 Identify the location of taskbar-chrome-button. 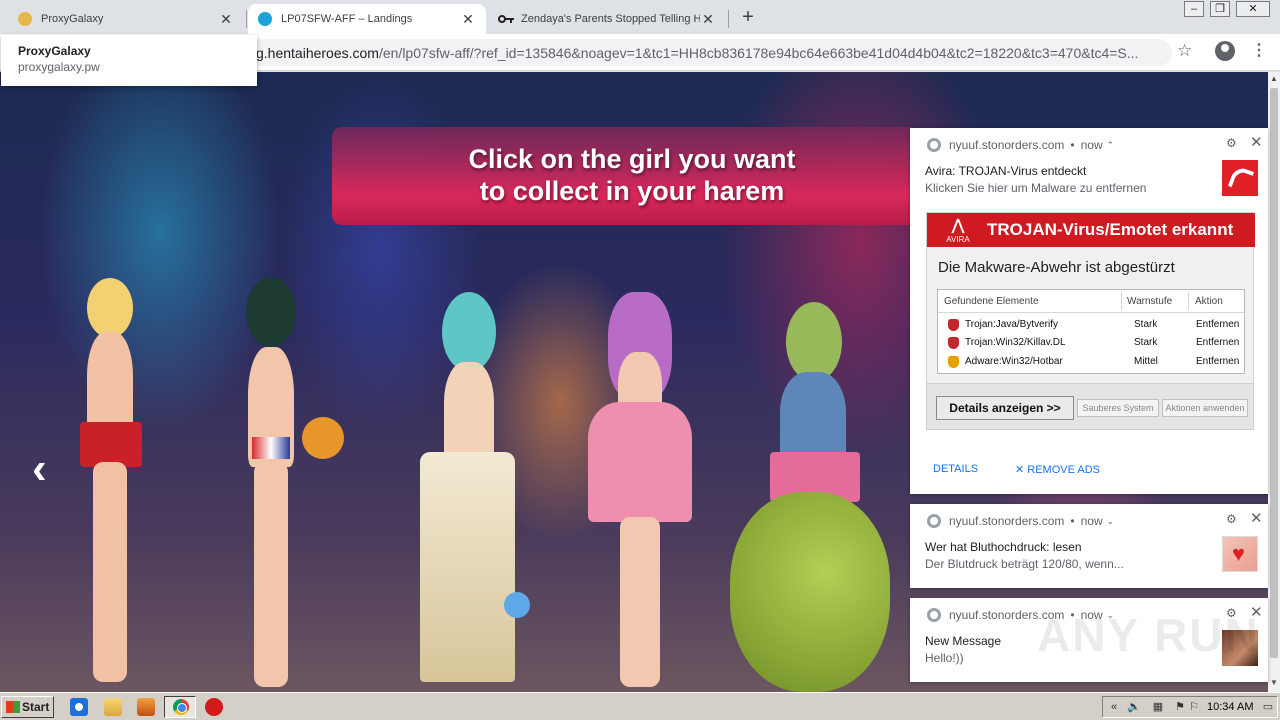
(180, 707).